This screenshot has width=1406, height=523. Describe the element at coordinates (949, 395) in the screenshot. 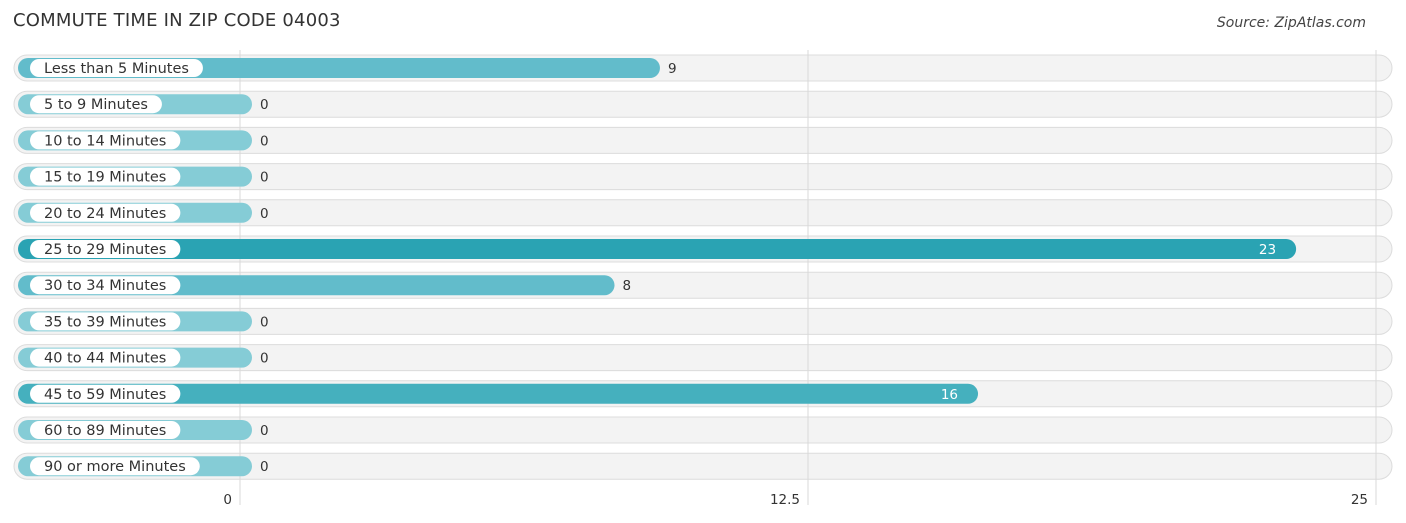

I see `value-label: 16` at that location.